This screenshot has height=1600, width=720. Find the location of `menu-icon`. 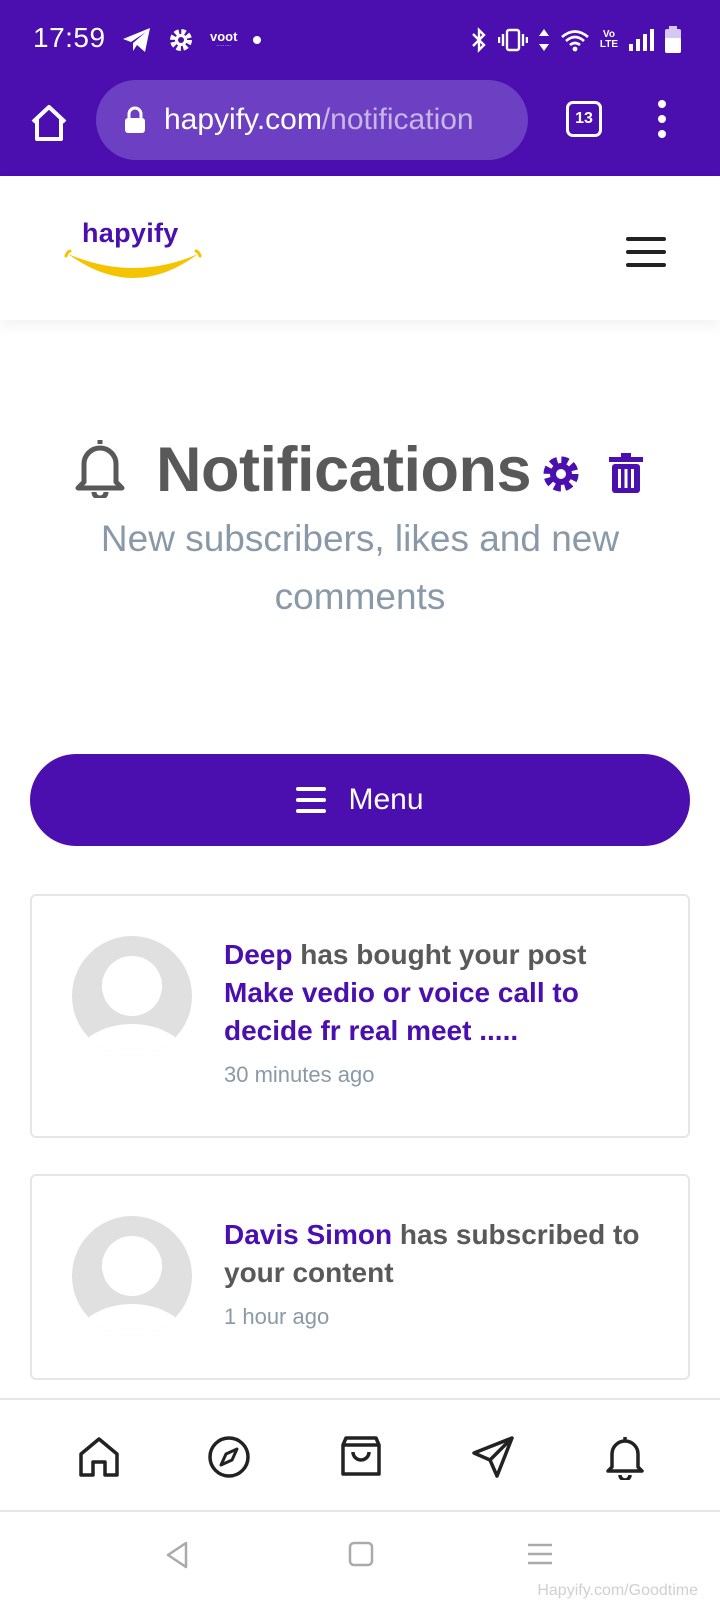

menu-icon is located at coordinates (311, 800).